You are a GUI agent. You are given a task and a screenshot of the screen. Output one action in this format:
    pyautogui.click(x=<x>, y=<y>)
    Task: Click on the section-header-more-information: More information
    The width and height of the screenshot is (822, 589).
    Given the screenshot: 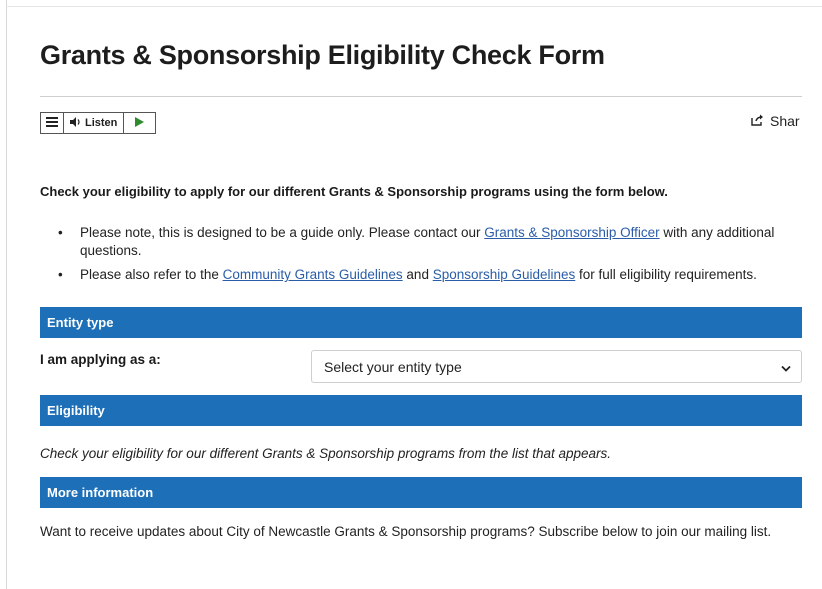 What is the action you would take?
    pyautogui.click(x=421, y=492)
    